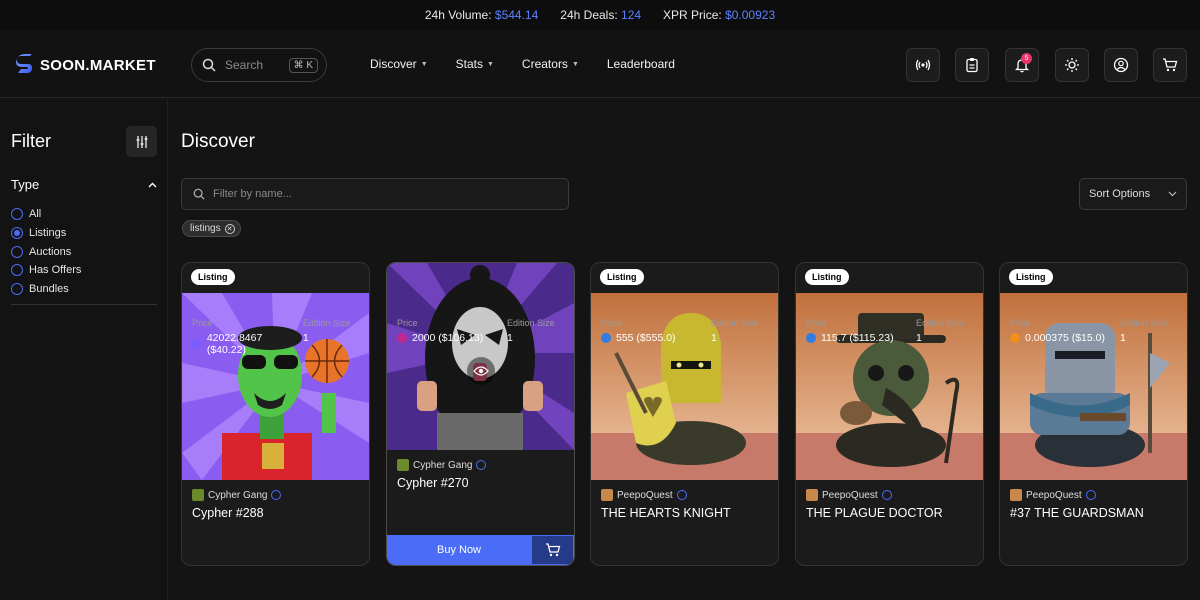 This screenshot has height=600, width=1200. I want to click on tag-label: listings, so click(205, 228).